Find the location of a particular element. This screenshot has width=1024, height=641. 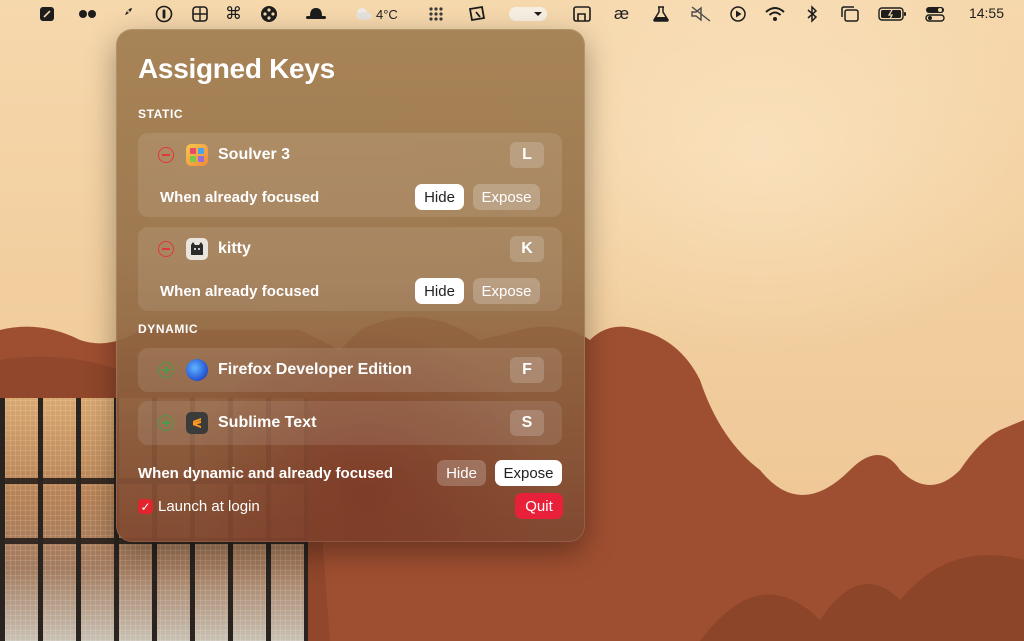

calculator-grid-icon is located at coordinates (200, 14).